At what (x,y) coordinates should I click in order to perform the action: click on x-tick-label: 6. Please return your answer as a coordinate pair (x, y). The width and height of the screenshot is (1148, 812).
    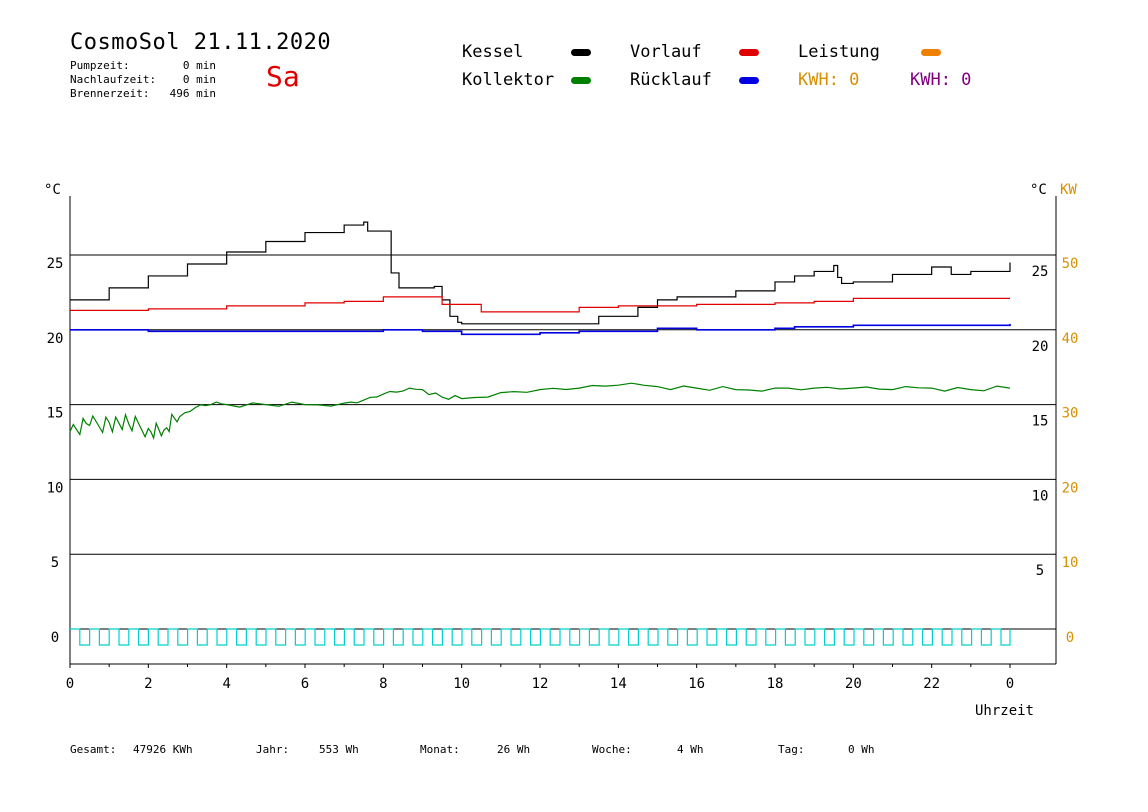
    Looking at the image, I should click on (305, 684).